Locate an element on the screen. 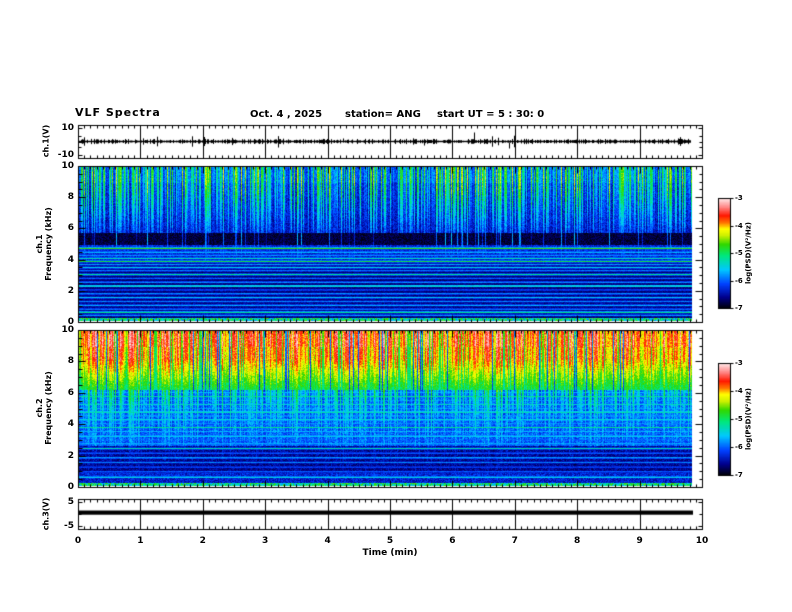 This screenshot has width=792, height=612. ch1-frequency-axis-label: ch.1 Frequency (kHz) is located at coordinates (44, 244).